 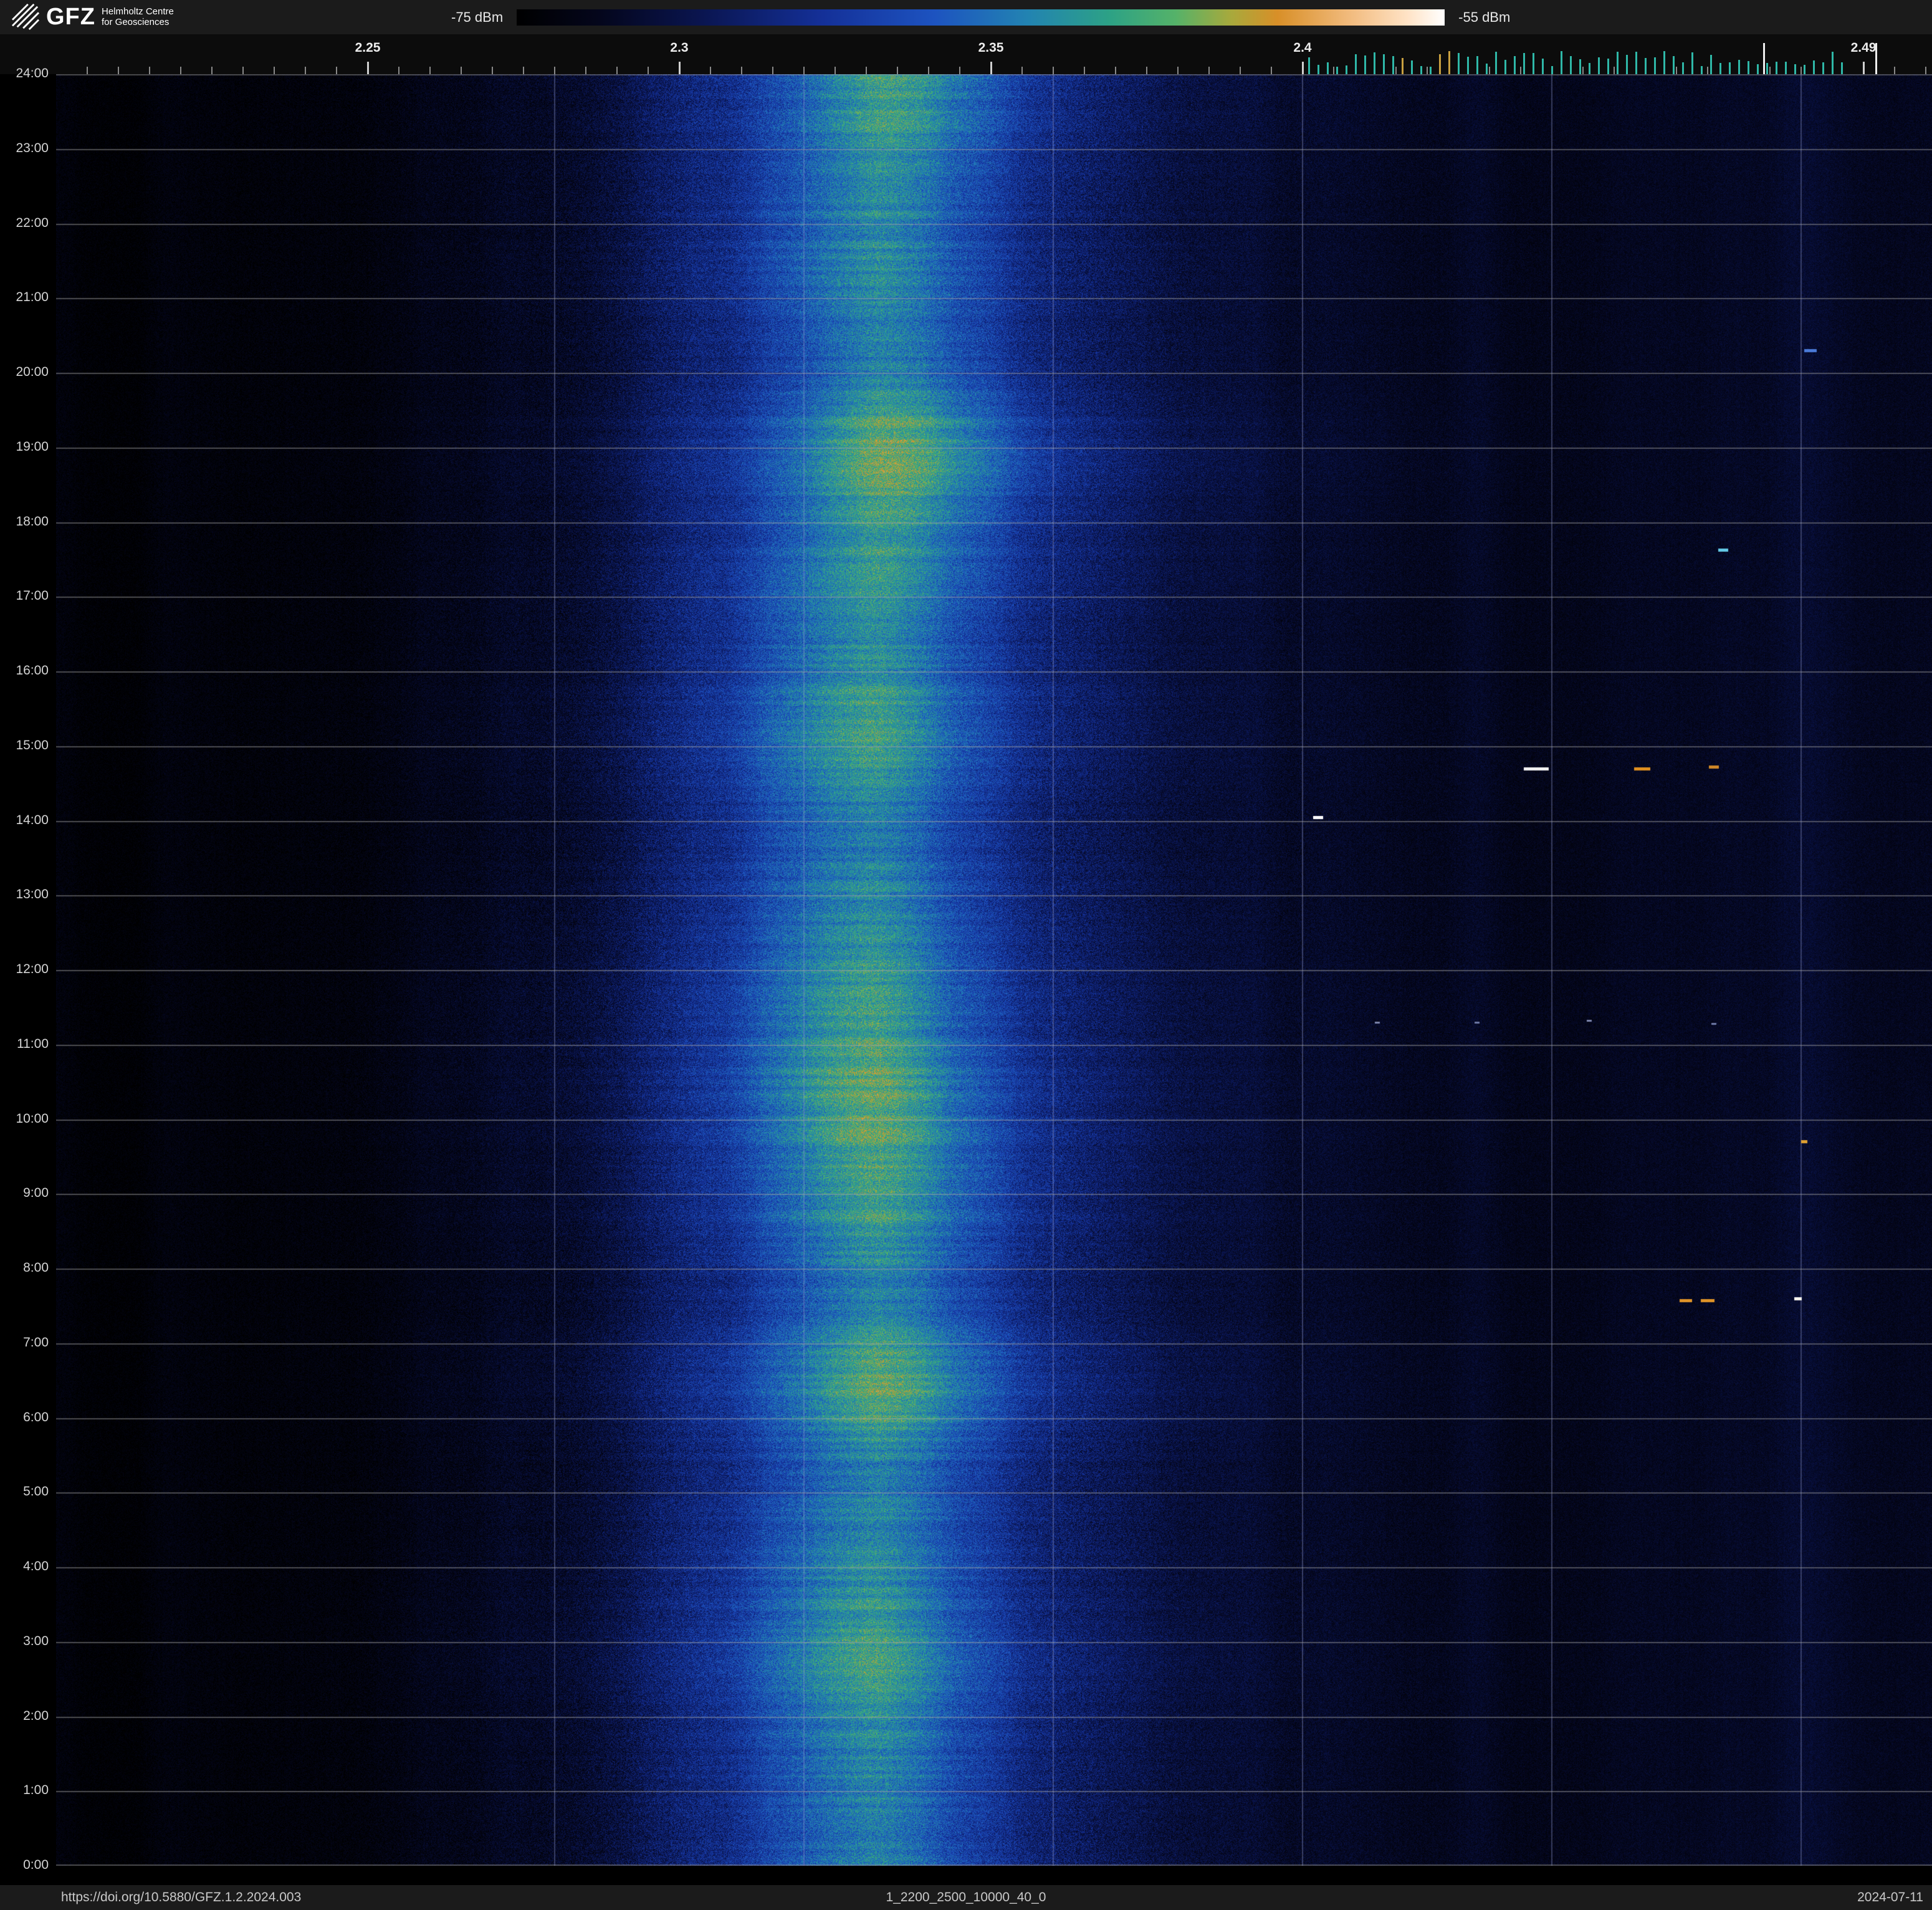 I want to click on time-tick-label: 21:00, so click(x=32, y=297).